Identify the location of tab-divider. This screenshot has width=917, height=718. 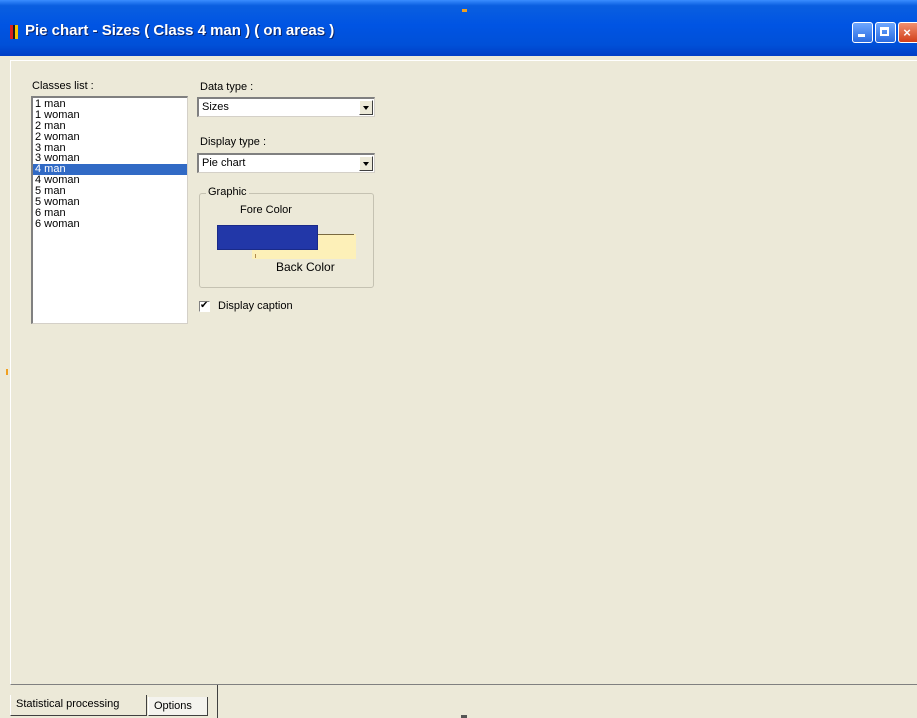
(217, 701).